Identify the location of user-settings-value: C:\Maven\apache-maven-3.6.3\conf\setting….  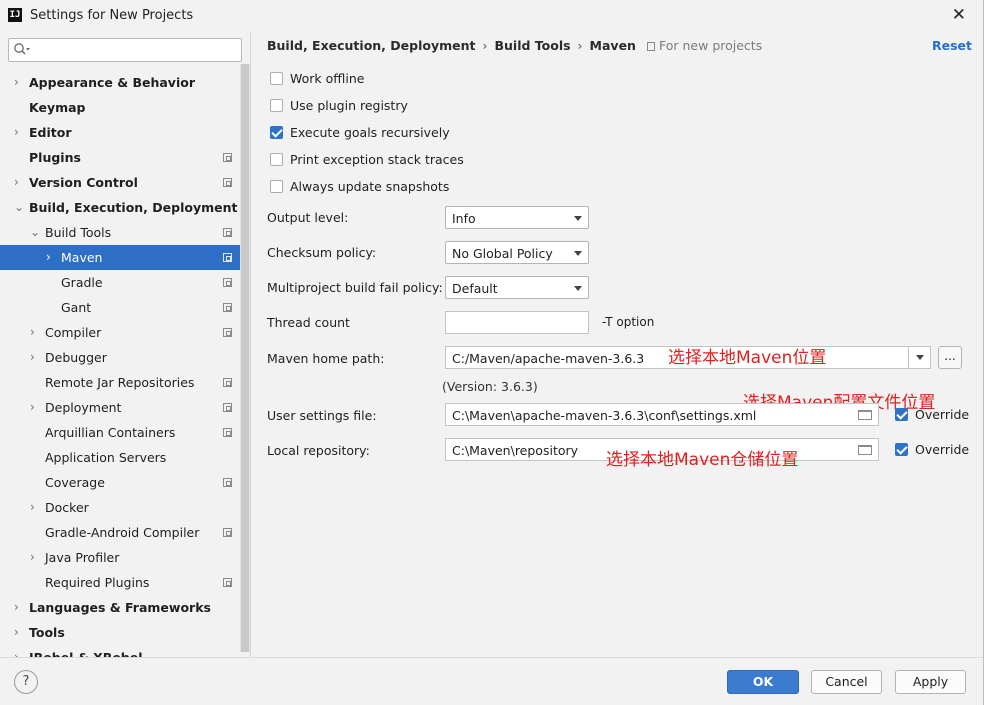
(604, 415).